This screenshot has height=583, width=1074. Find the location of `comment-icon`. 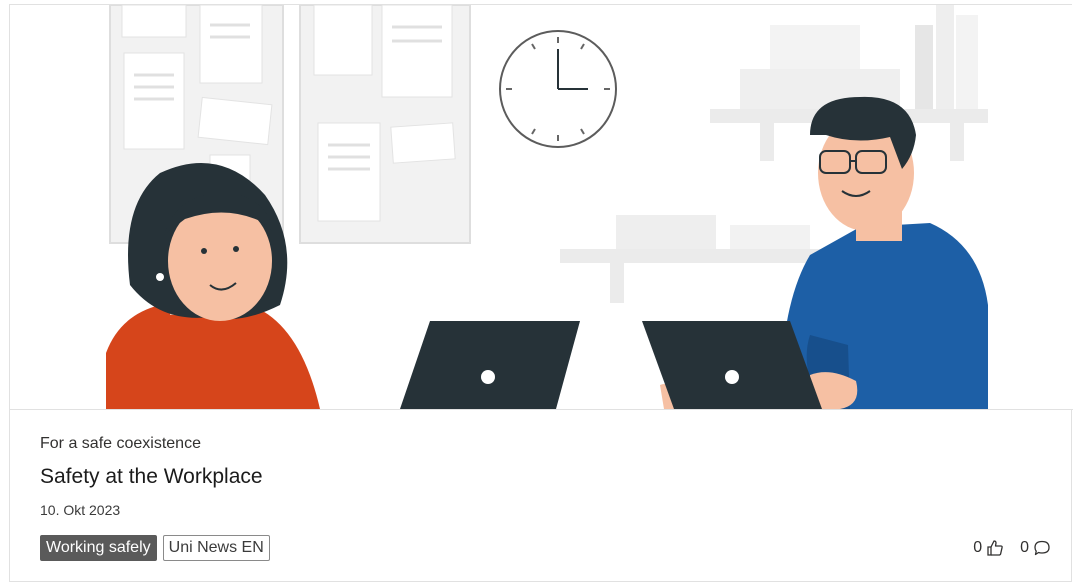

comment-icon is located at coordinates (1042, 548).